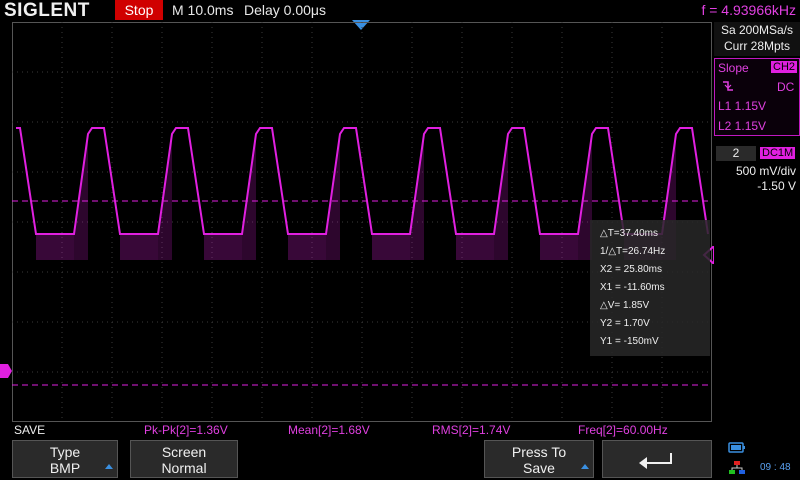 The height and width of the screenshot is (480, 800). I want to click on menu-title: SAVE, so click(30, 430).